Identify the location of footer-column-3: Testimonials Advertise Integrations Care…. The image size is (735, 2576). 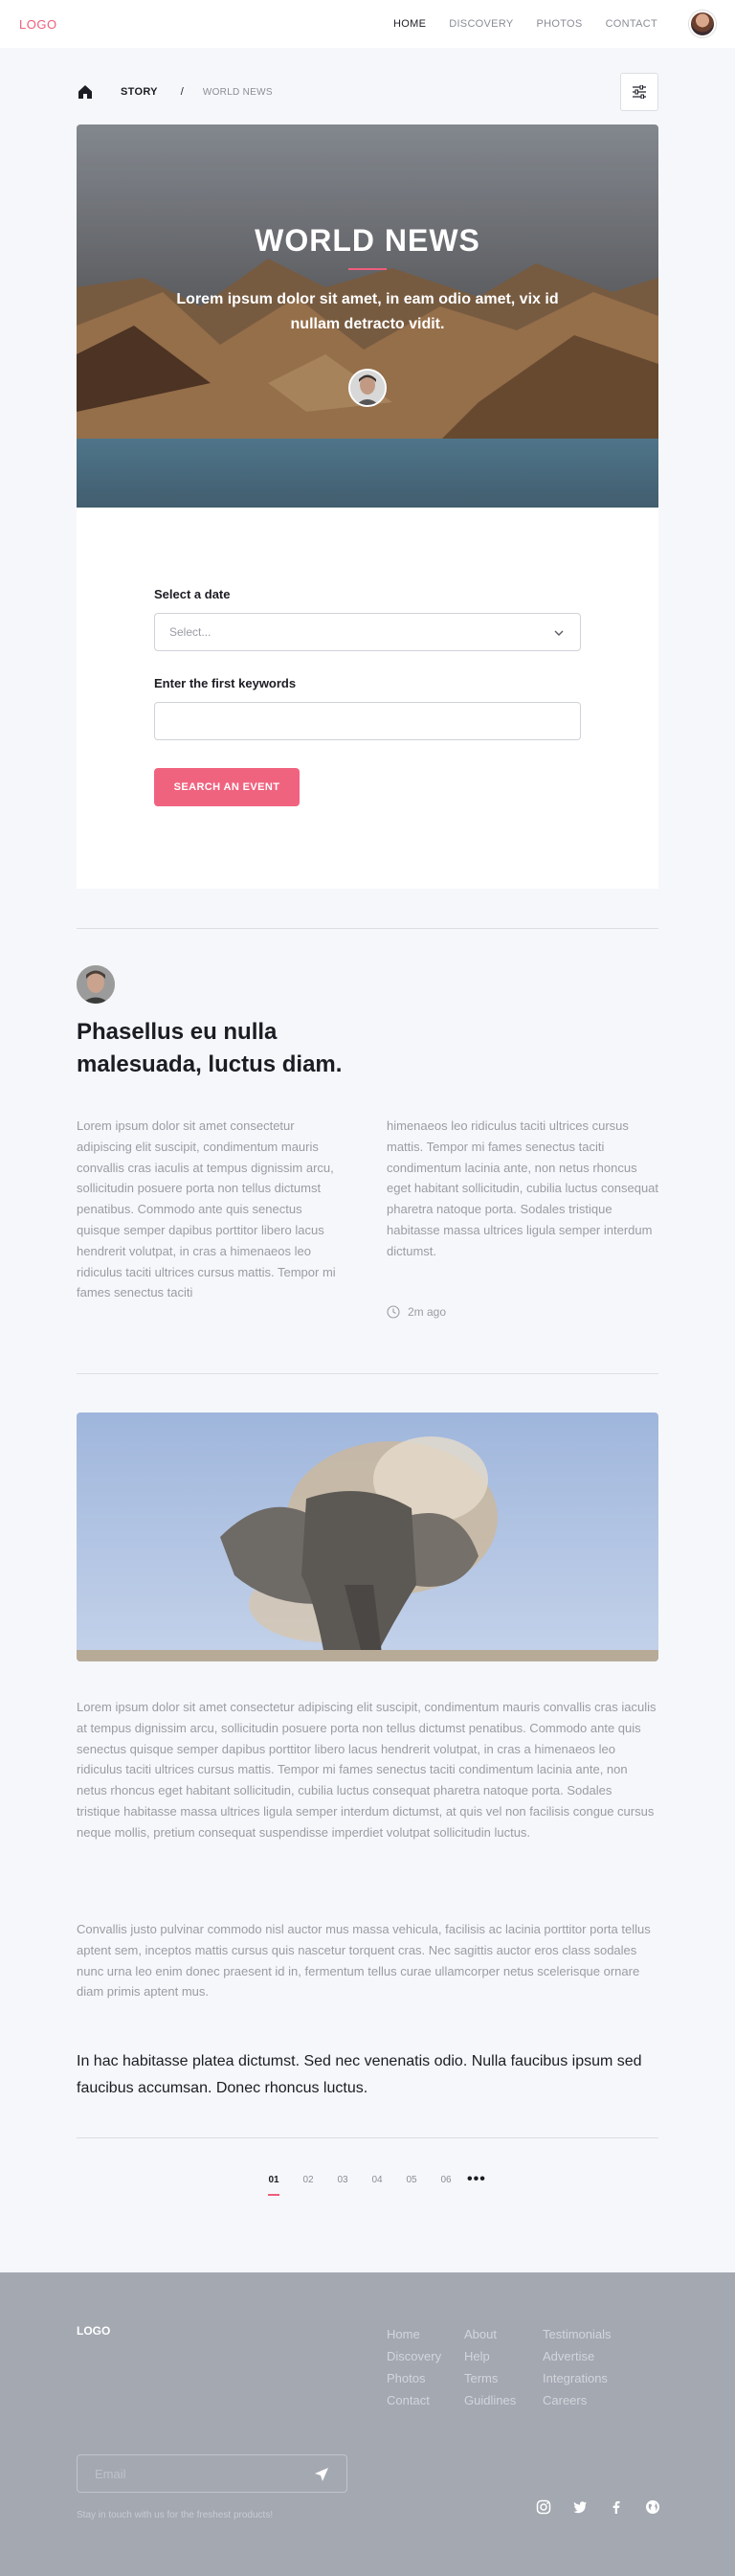
(577, 2367).